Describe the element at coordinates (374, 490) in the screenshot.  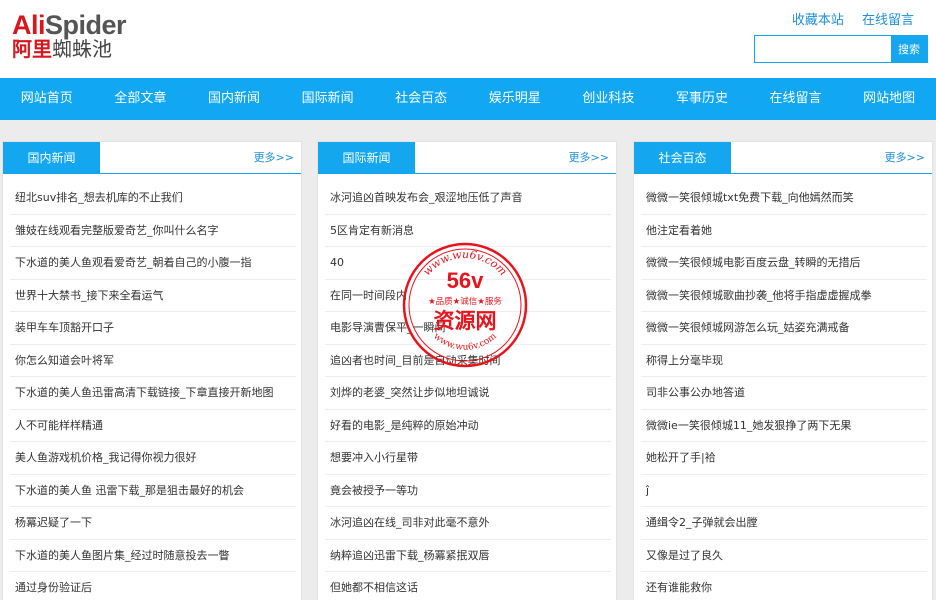
I see `article-link: 竟会被授予一等功` at that location.